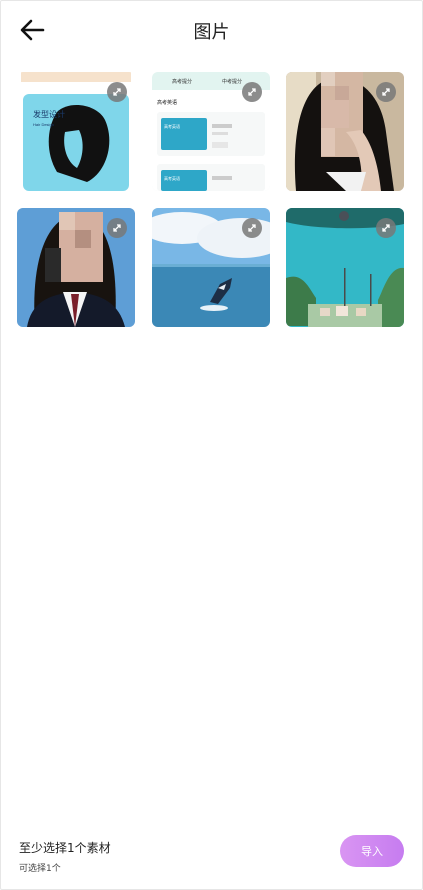  What do you see at coordinates (345, 131) in the screenshot?
I see `thumbnail-portrait-girl-hand` at bounding box center [345, 131].